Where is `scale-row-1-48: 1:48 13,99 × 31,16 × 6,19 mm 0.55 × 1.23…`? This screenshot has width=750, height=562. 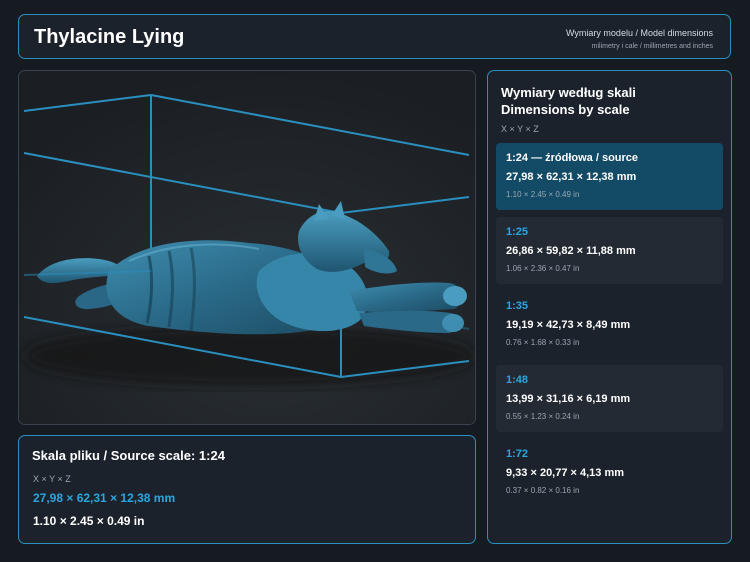 scale-row-1-48: 1:48 13,99 × 31,16 × 6,19 mm 0.55 × 1.23… is located at coordinates (609, 398).